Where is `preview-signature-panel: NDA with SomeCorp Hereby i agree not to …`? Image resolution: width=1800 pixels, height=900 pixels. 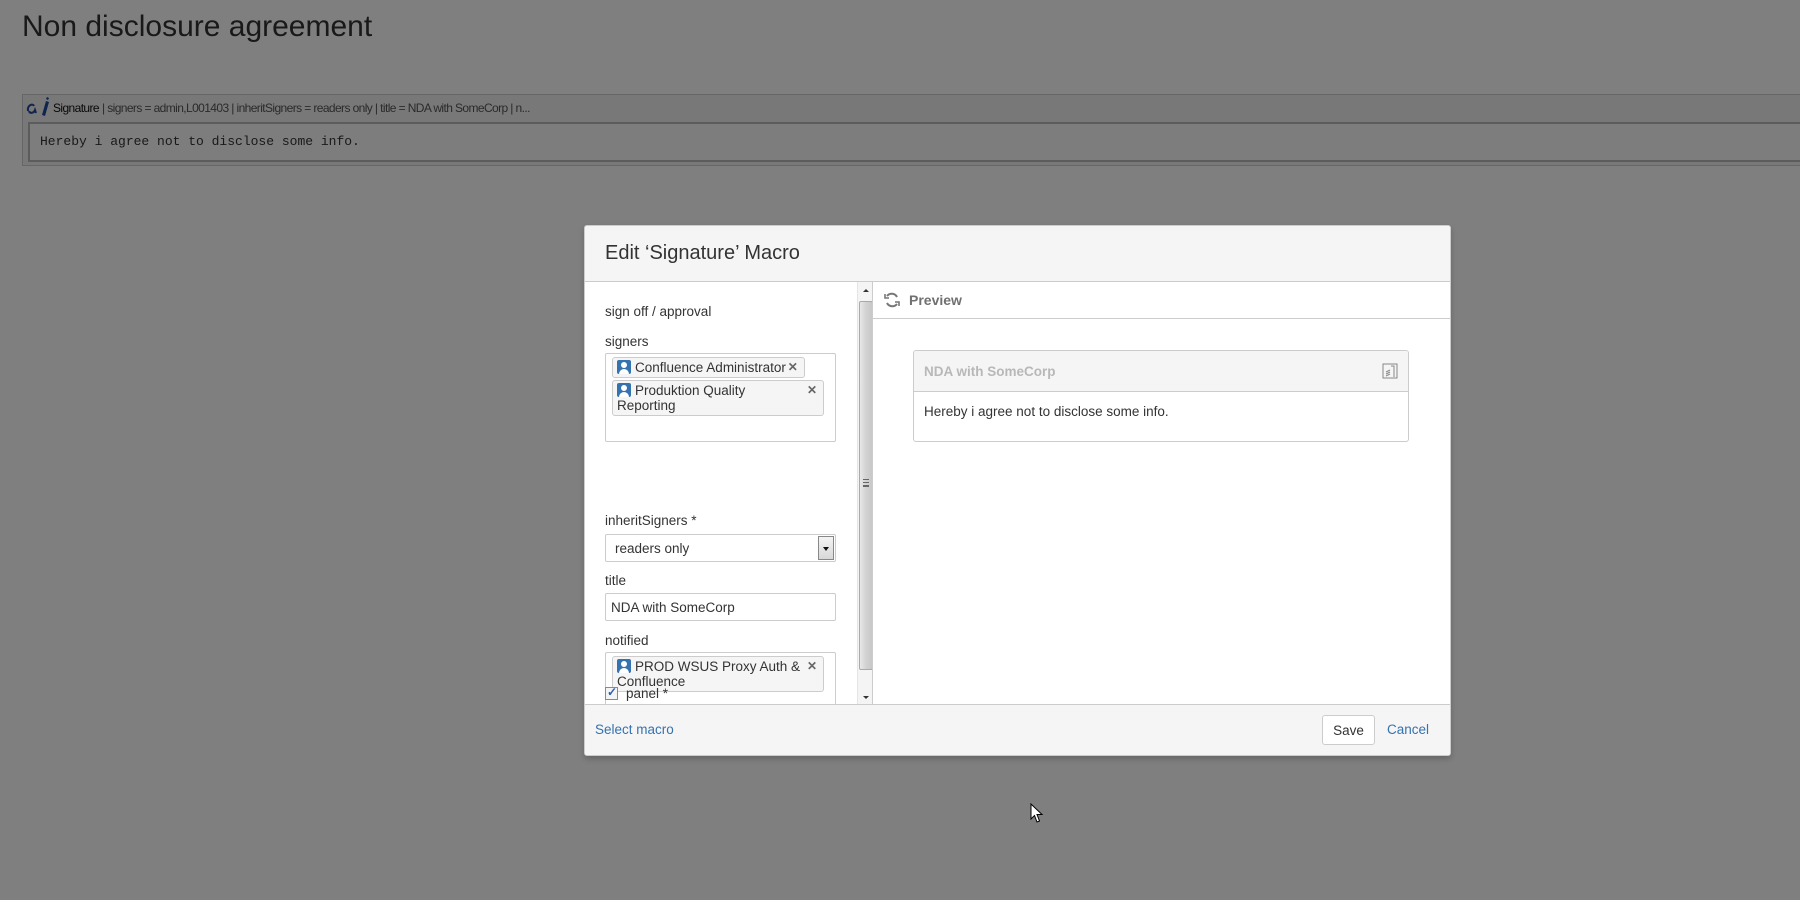 preview-signature-panel: NDA with SomeCorp Hereby i agree not to … is located at coordinates (1161, 396).